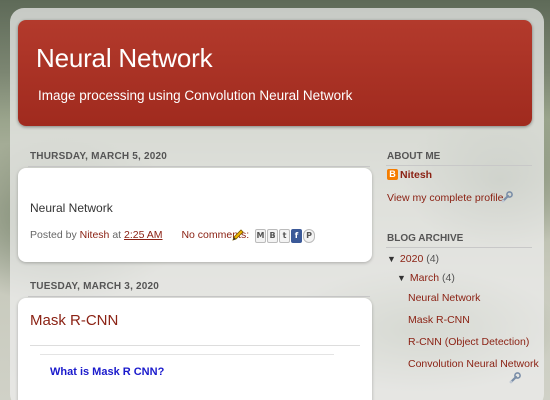 Image resolution: width=550 pixels, height=400 pixels. What do you see at coordinates (444, 298) in the screenshot?
I see `archive-post-link: Neural Network` at bounding box center [444, 298].